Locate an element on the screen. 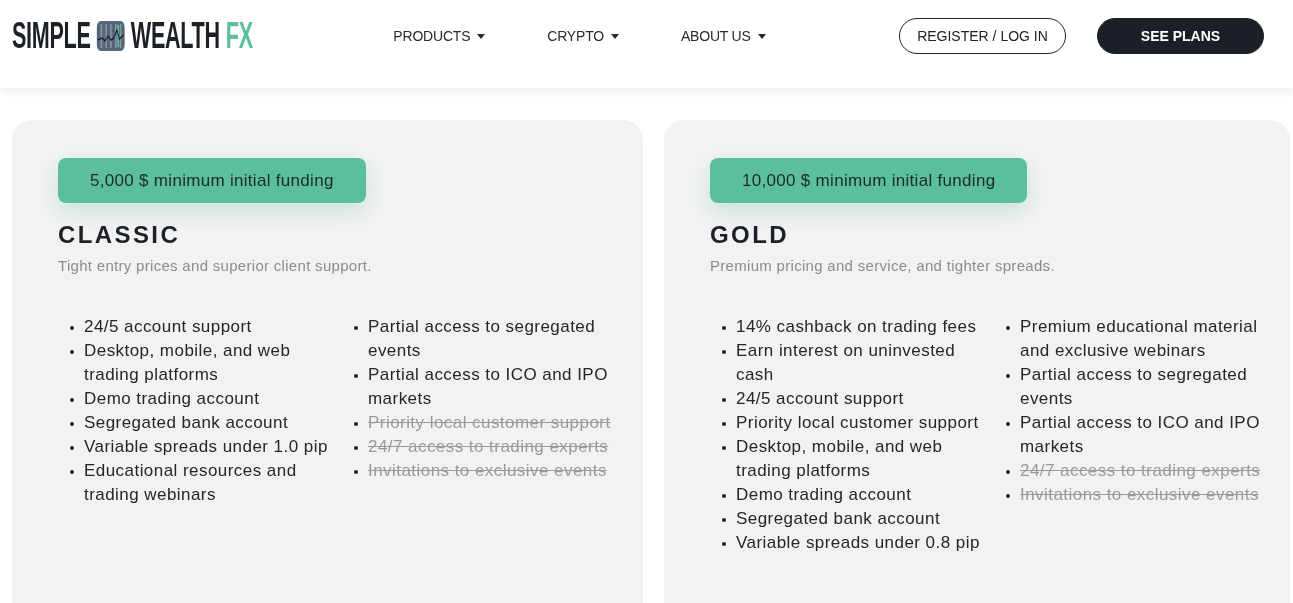 The height and width of the screenshot is (603, 1293). feature-text: Earn interest on uninvested cash is located at coordinates (846, 363).